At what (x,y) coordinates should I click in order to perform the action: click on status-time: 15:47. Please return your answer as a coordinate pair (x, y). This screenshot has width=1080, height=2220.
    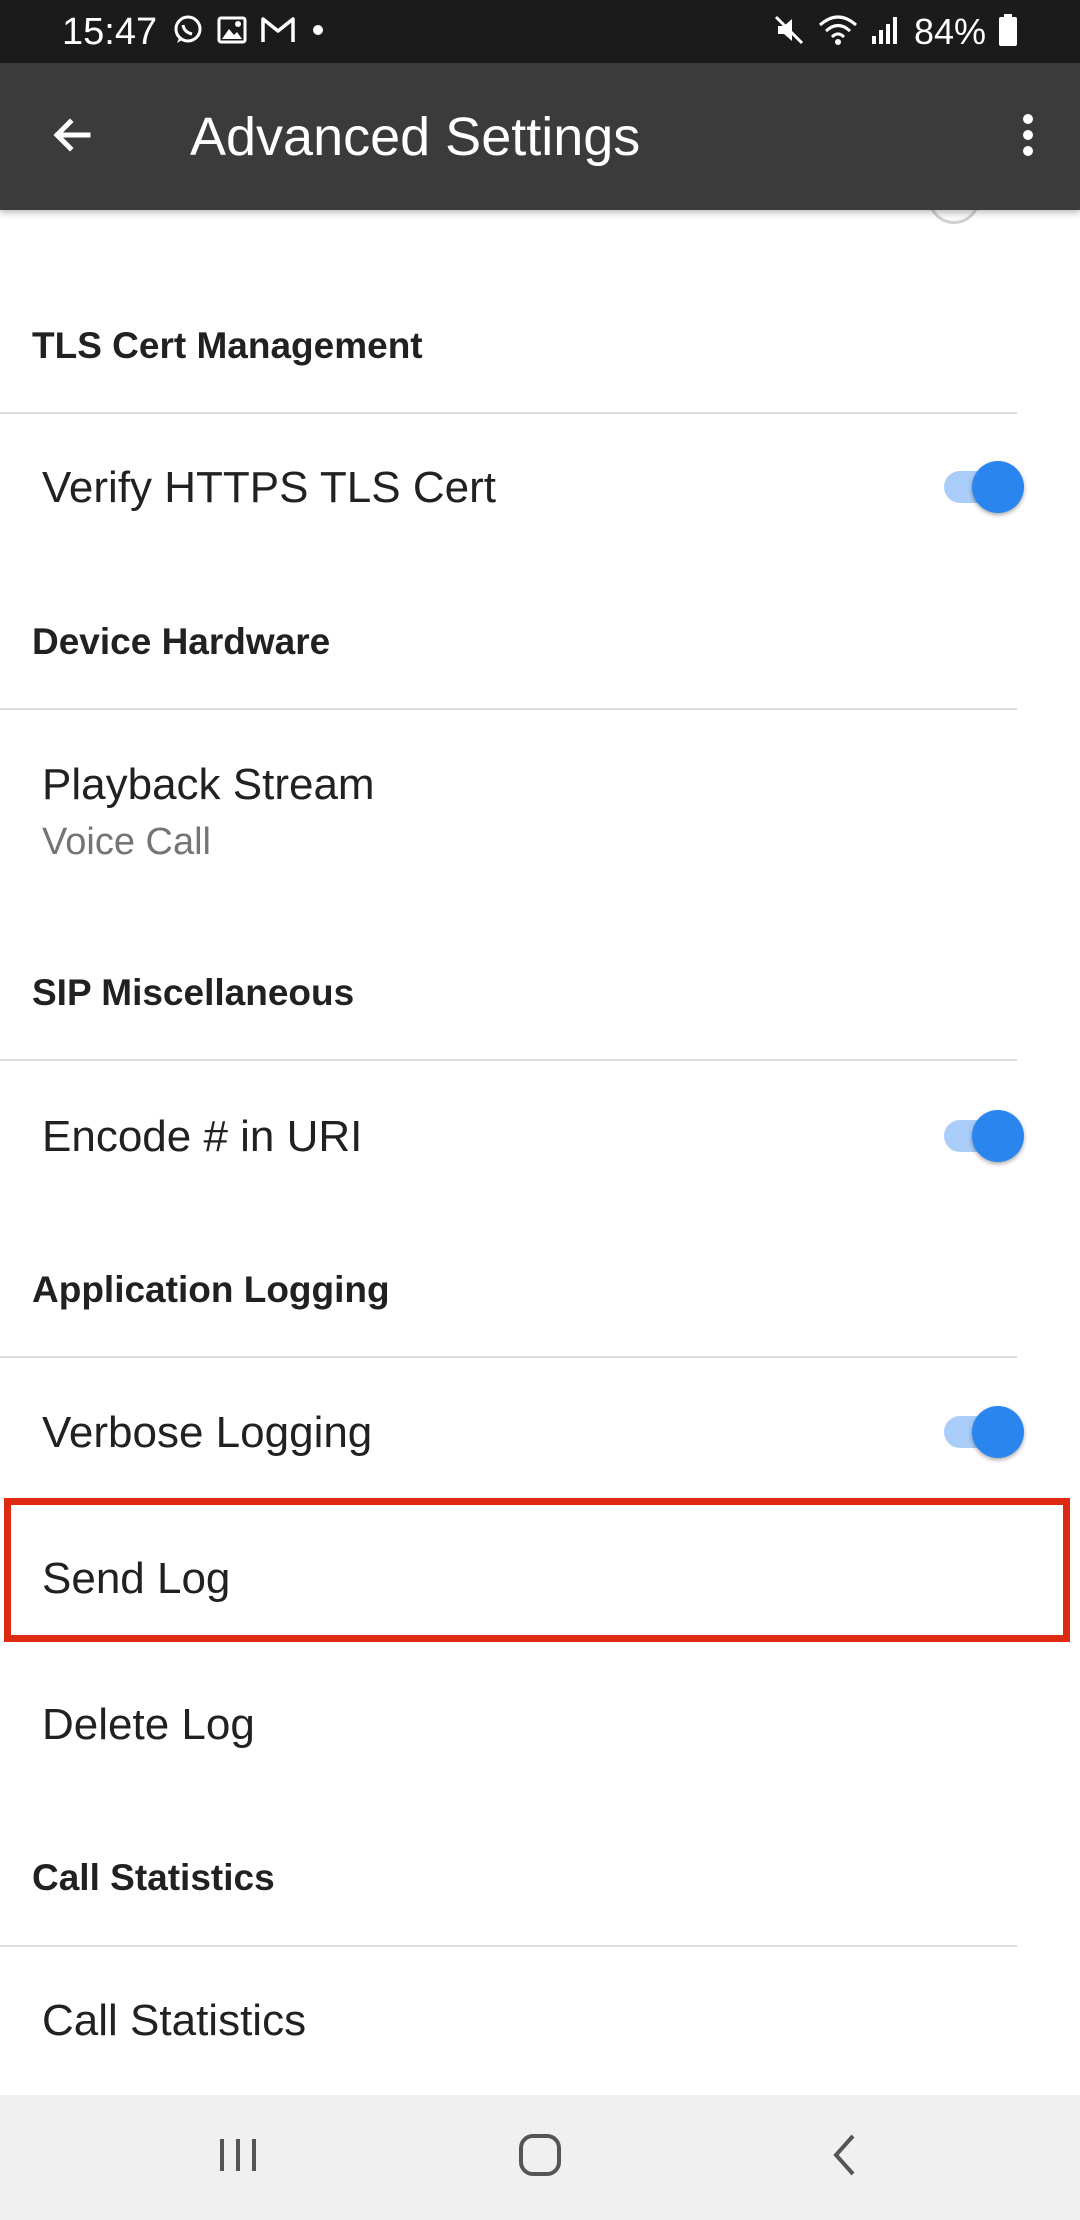
    Looking at the image, I should click on (110, 32).